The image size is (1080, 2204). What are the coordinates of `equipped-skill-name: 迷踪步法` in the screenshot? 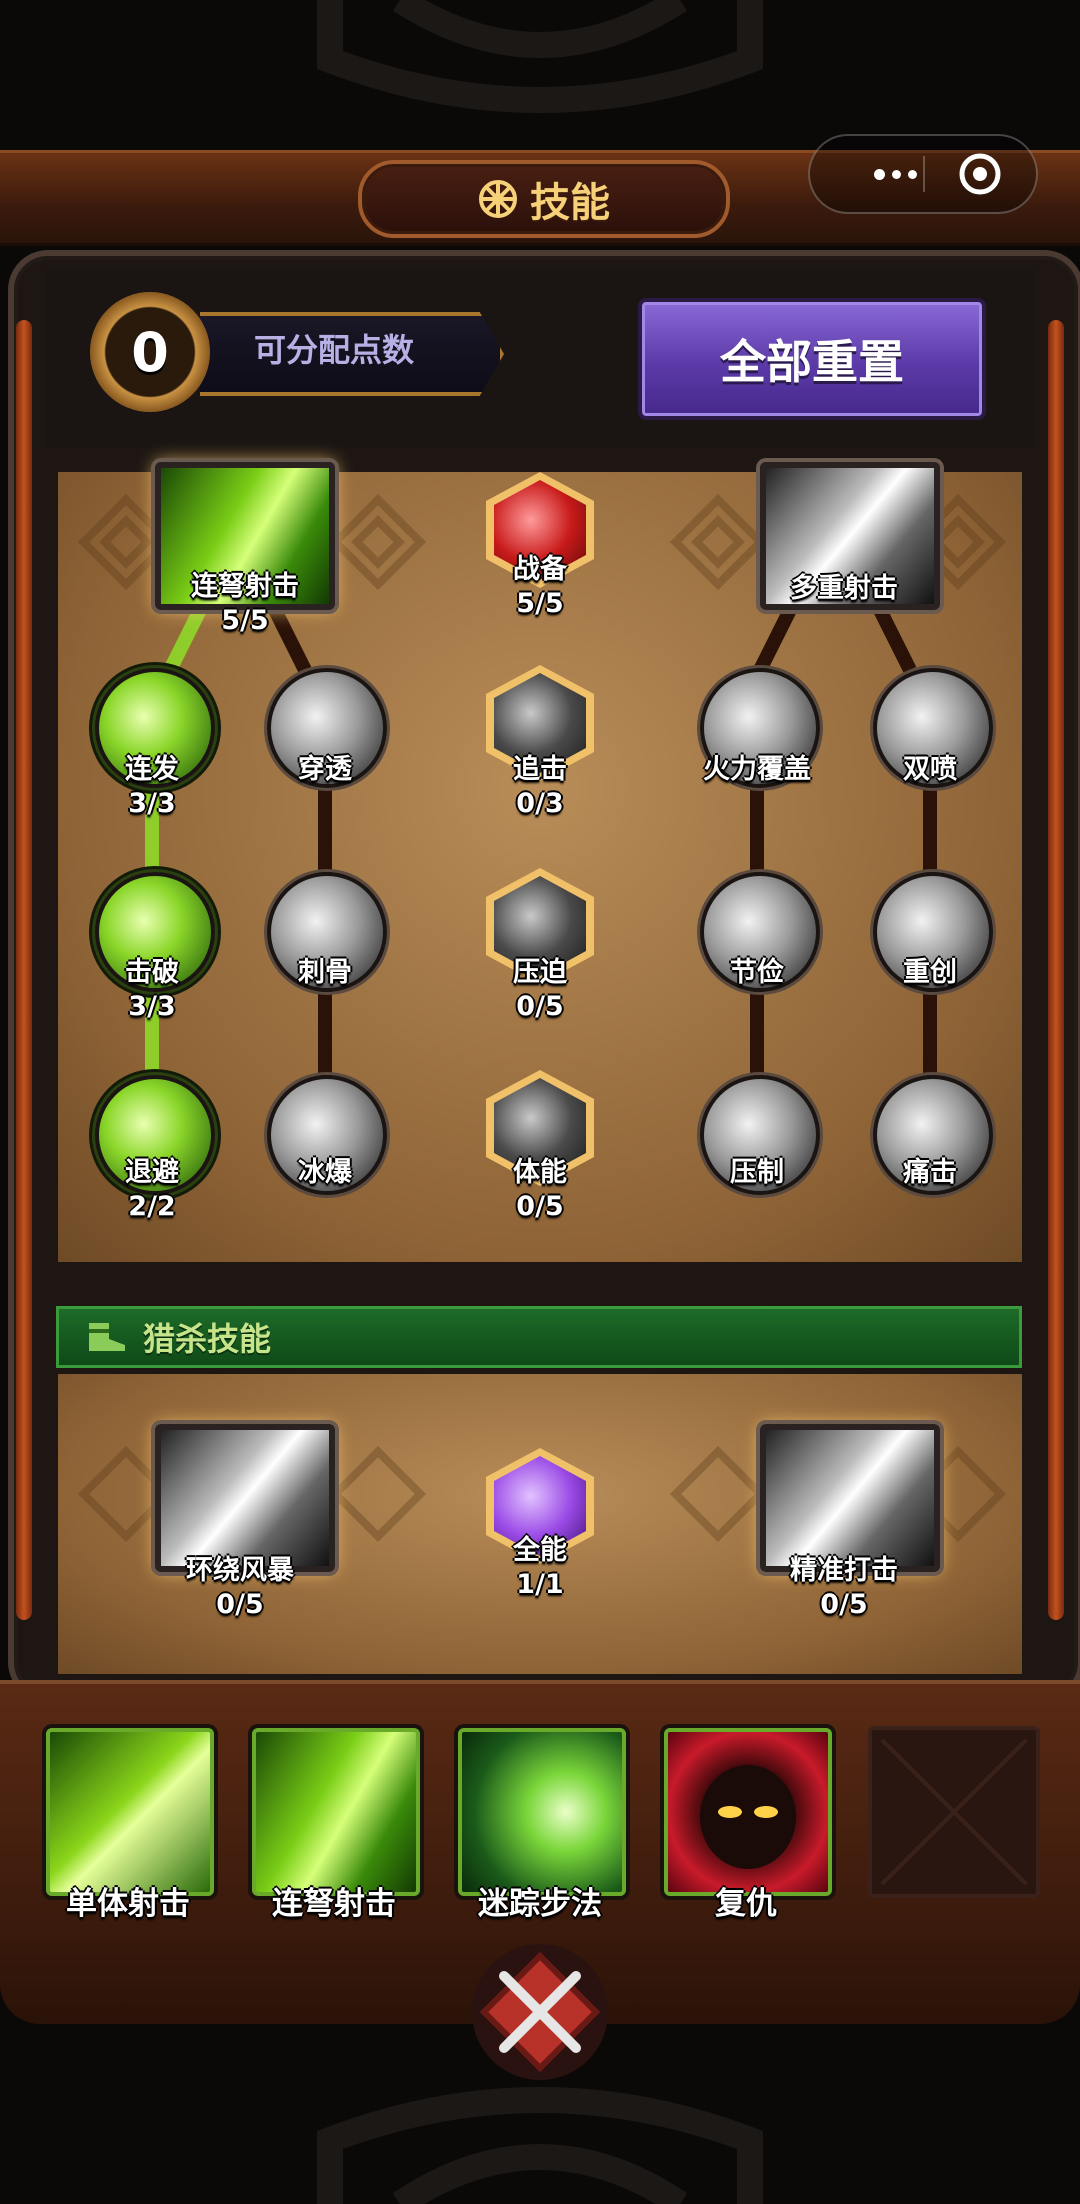 It's located at (540, 1904).